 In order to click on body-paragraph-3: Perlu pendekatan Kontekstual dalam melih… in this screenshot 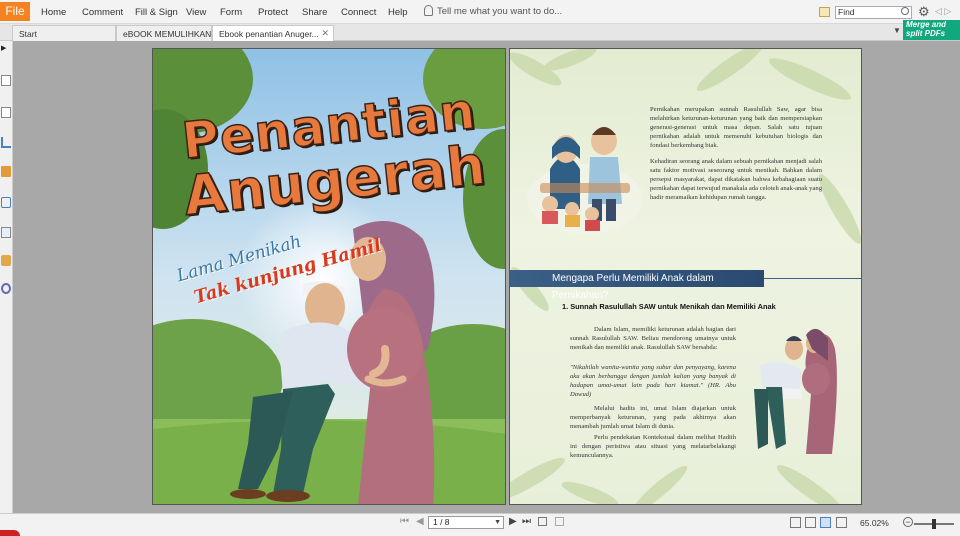, I will do `click(653, 446)`.